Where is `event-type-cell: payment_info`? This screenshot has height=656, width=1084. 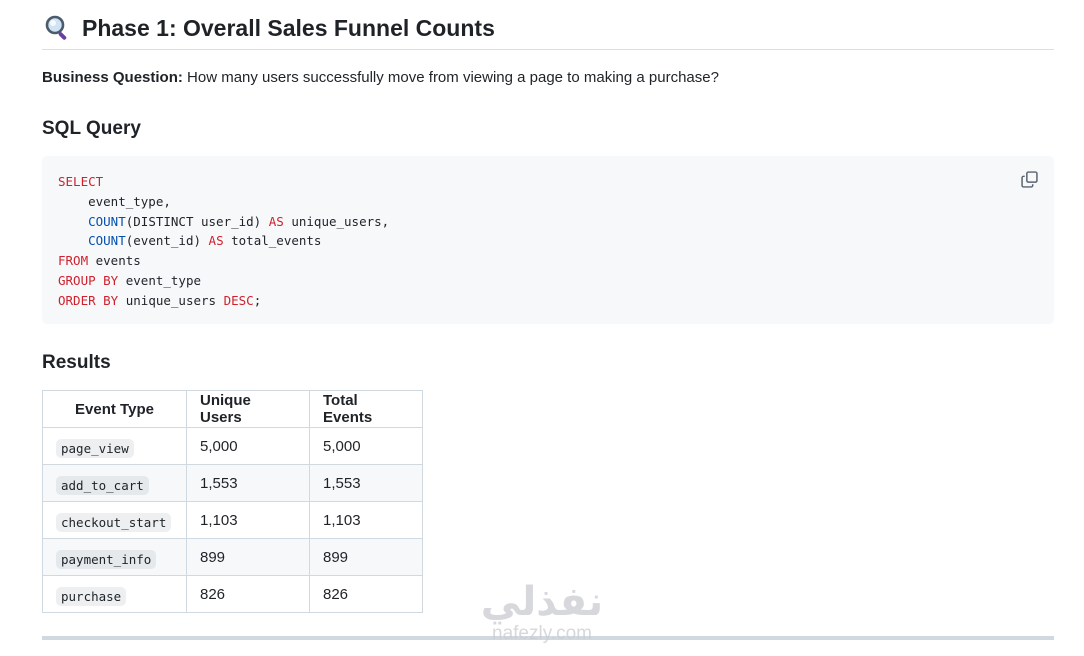 event-type-cell: payment_info is located at coordinates (114, 557).